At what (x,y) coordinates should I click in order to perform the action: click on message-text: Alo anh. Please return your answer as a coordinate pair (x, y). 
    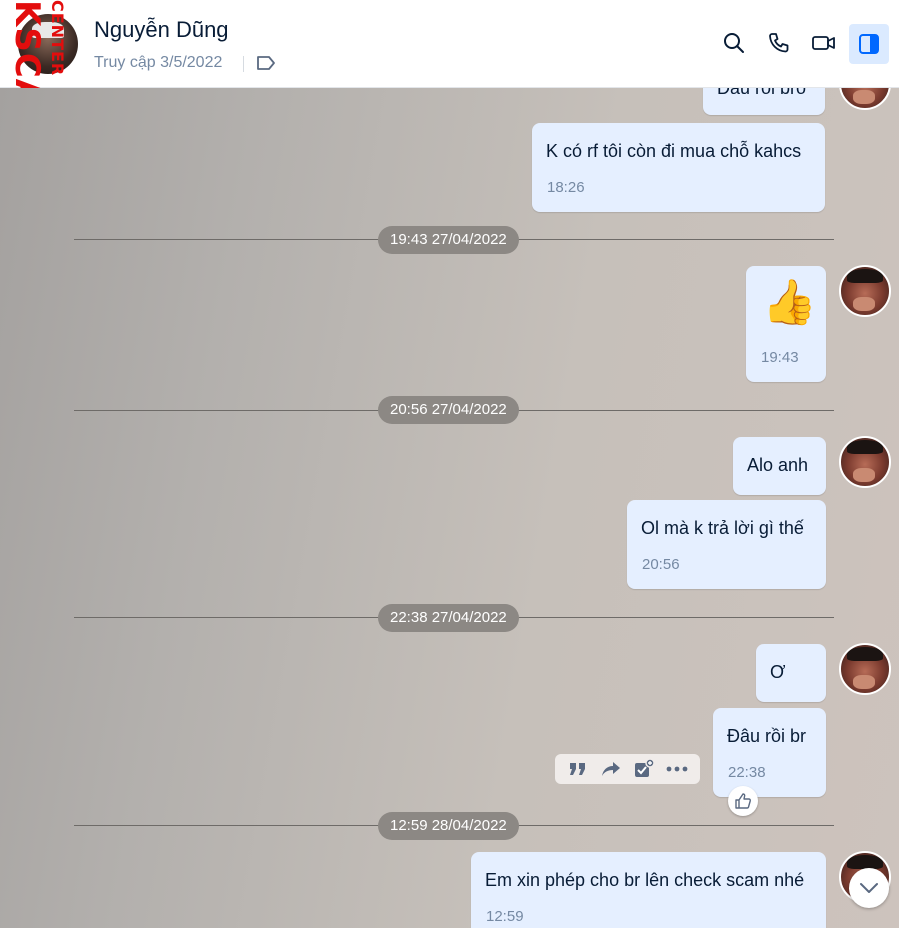
    Looking at the image, I should click on (778, 465).